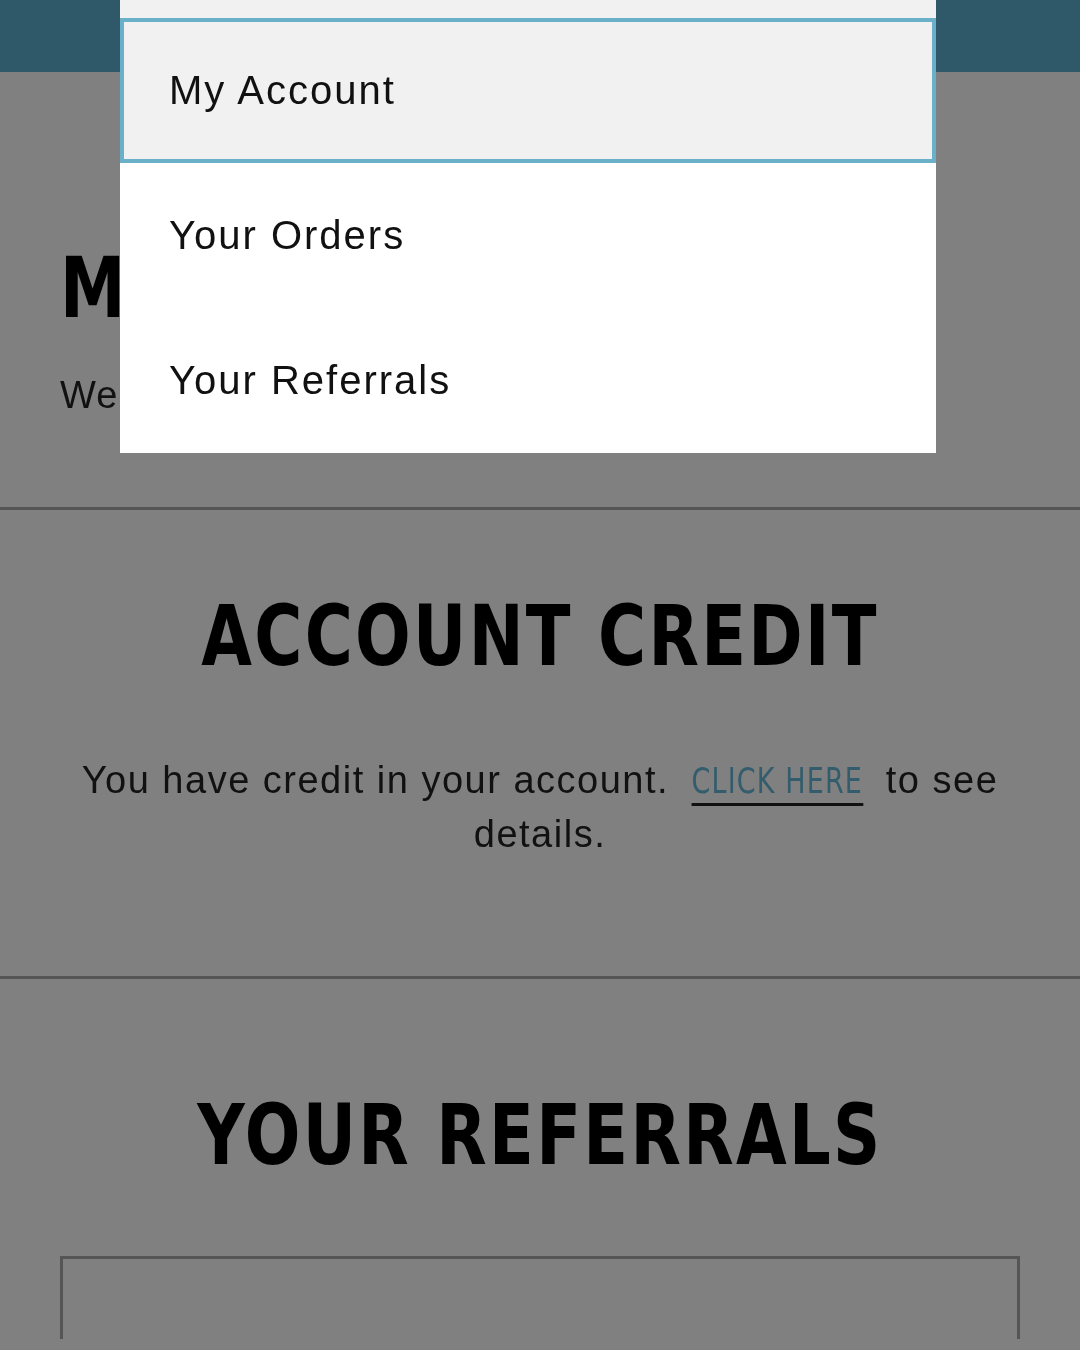 Image resolution: width=1080 pixels, height=1350 pixels. I want to click on credit-text: You have credit in your account. CLICK HERE to see details., so click(540, 807).